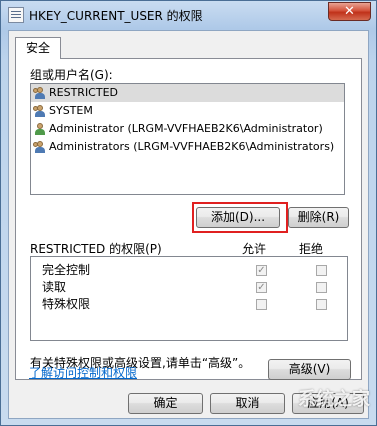 The width and height of the screenshot is (377, 426). What do you see at coordinates (261, 304) in the screenshot?
I see `allow-checkbox-special` at bounding box center [261, 304].